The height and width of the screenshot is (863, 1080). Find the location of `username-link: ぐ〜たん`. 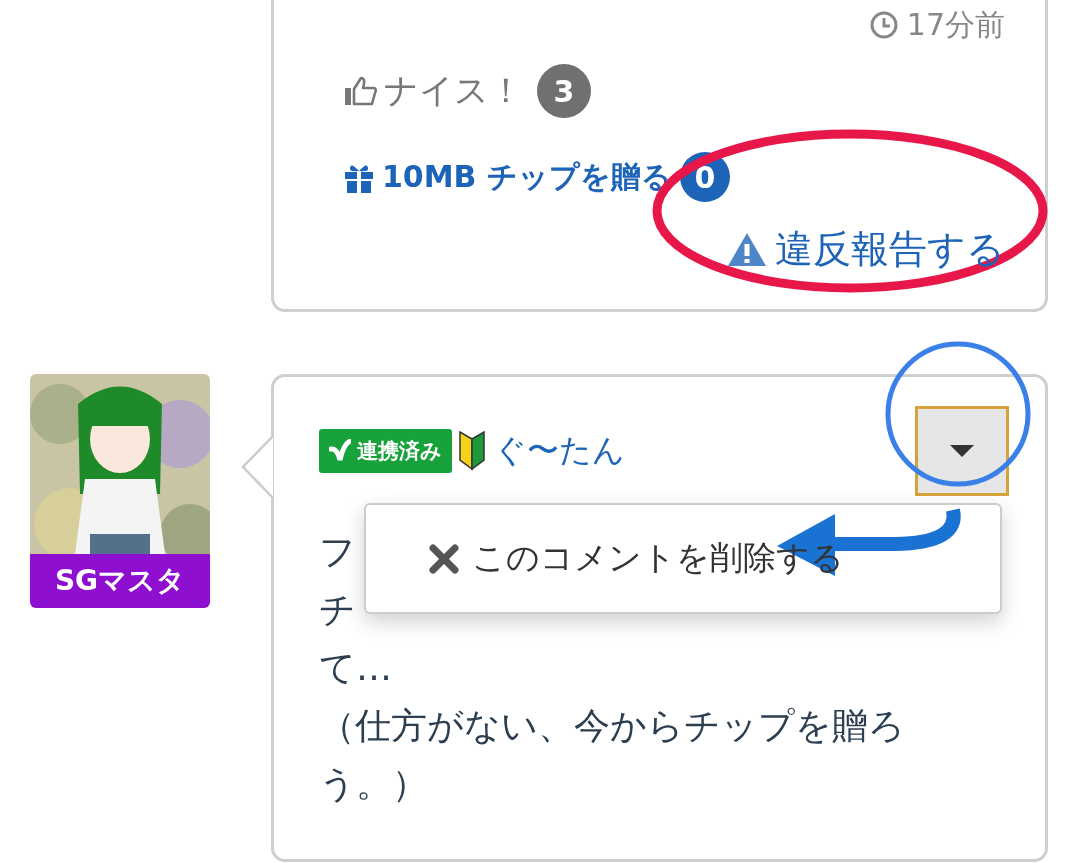

username-link: ぐ〜たん is located at coordinates (559, 451).